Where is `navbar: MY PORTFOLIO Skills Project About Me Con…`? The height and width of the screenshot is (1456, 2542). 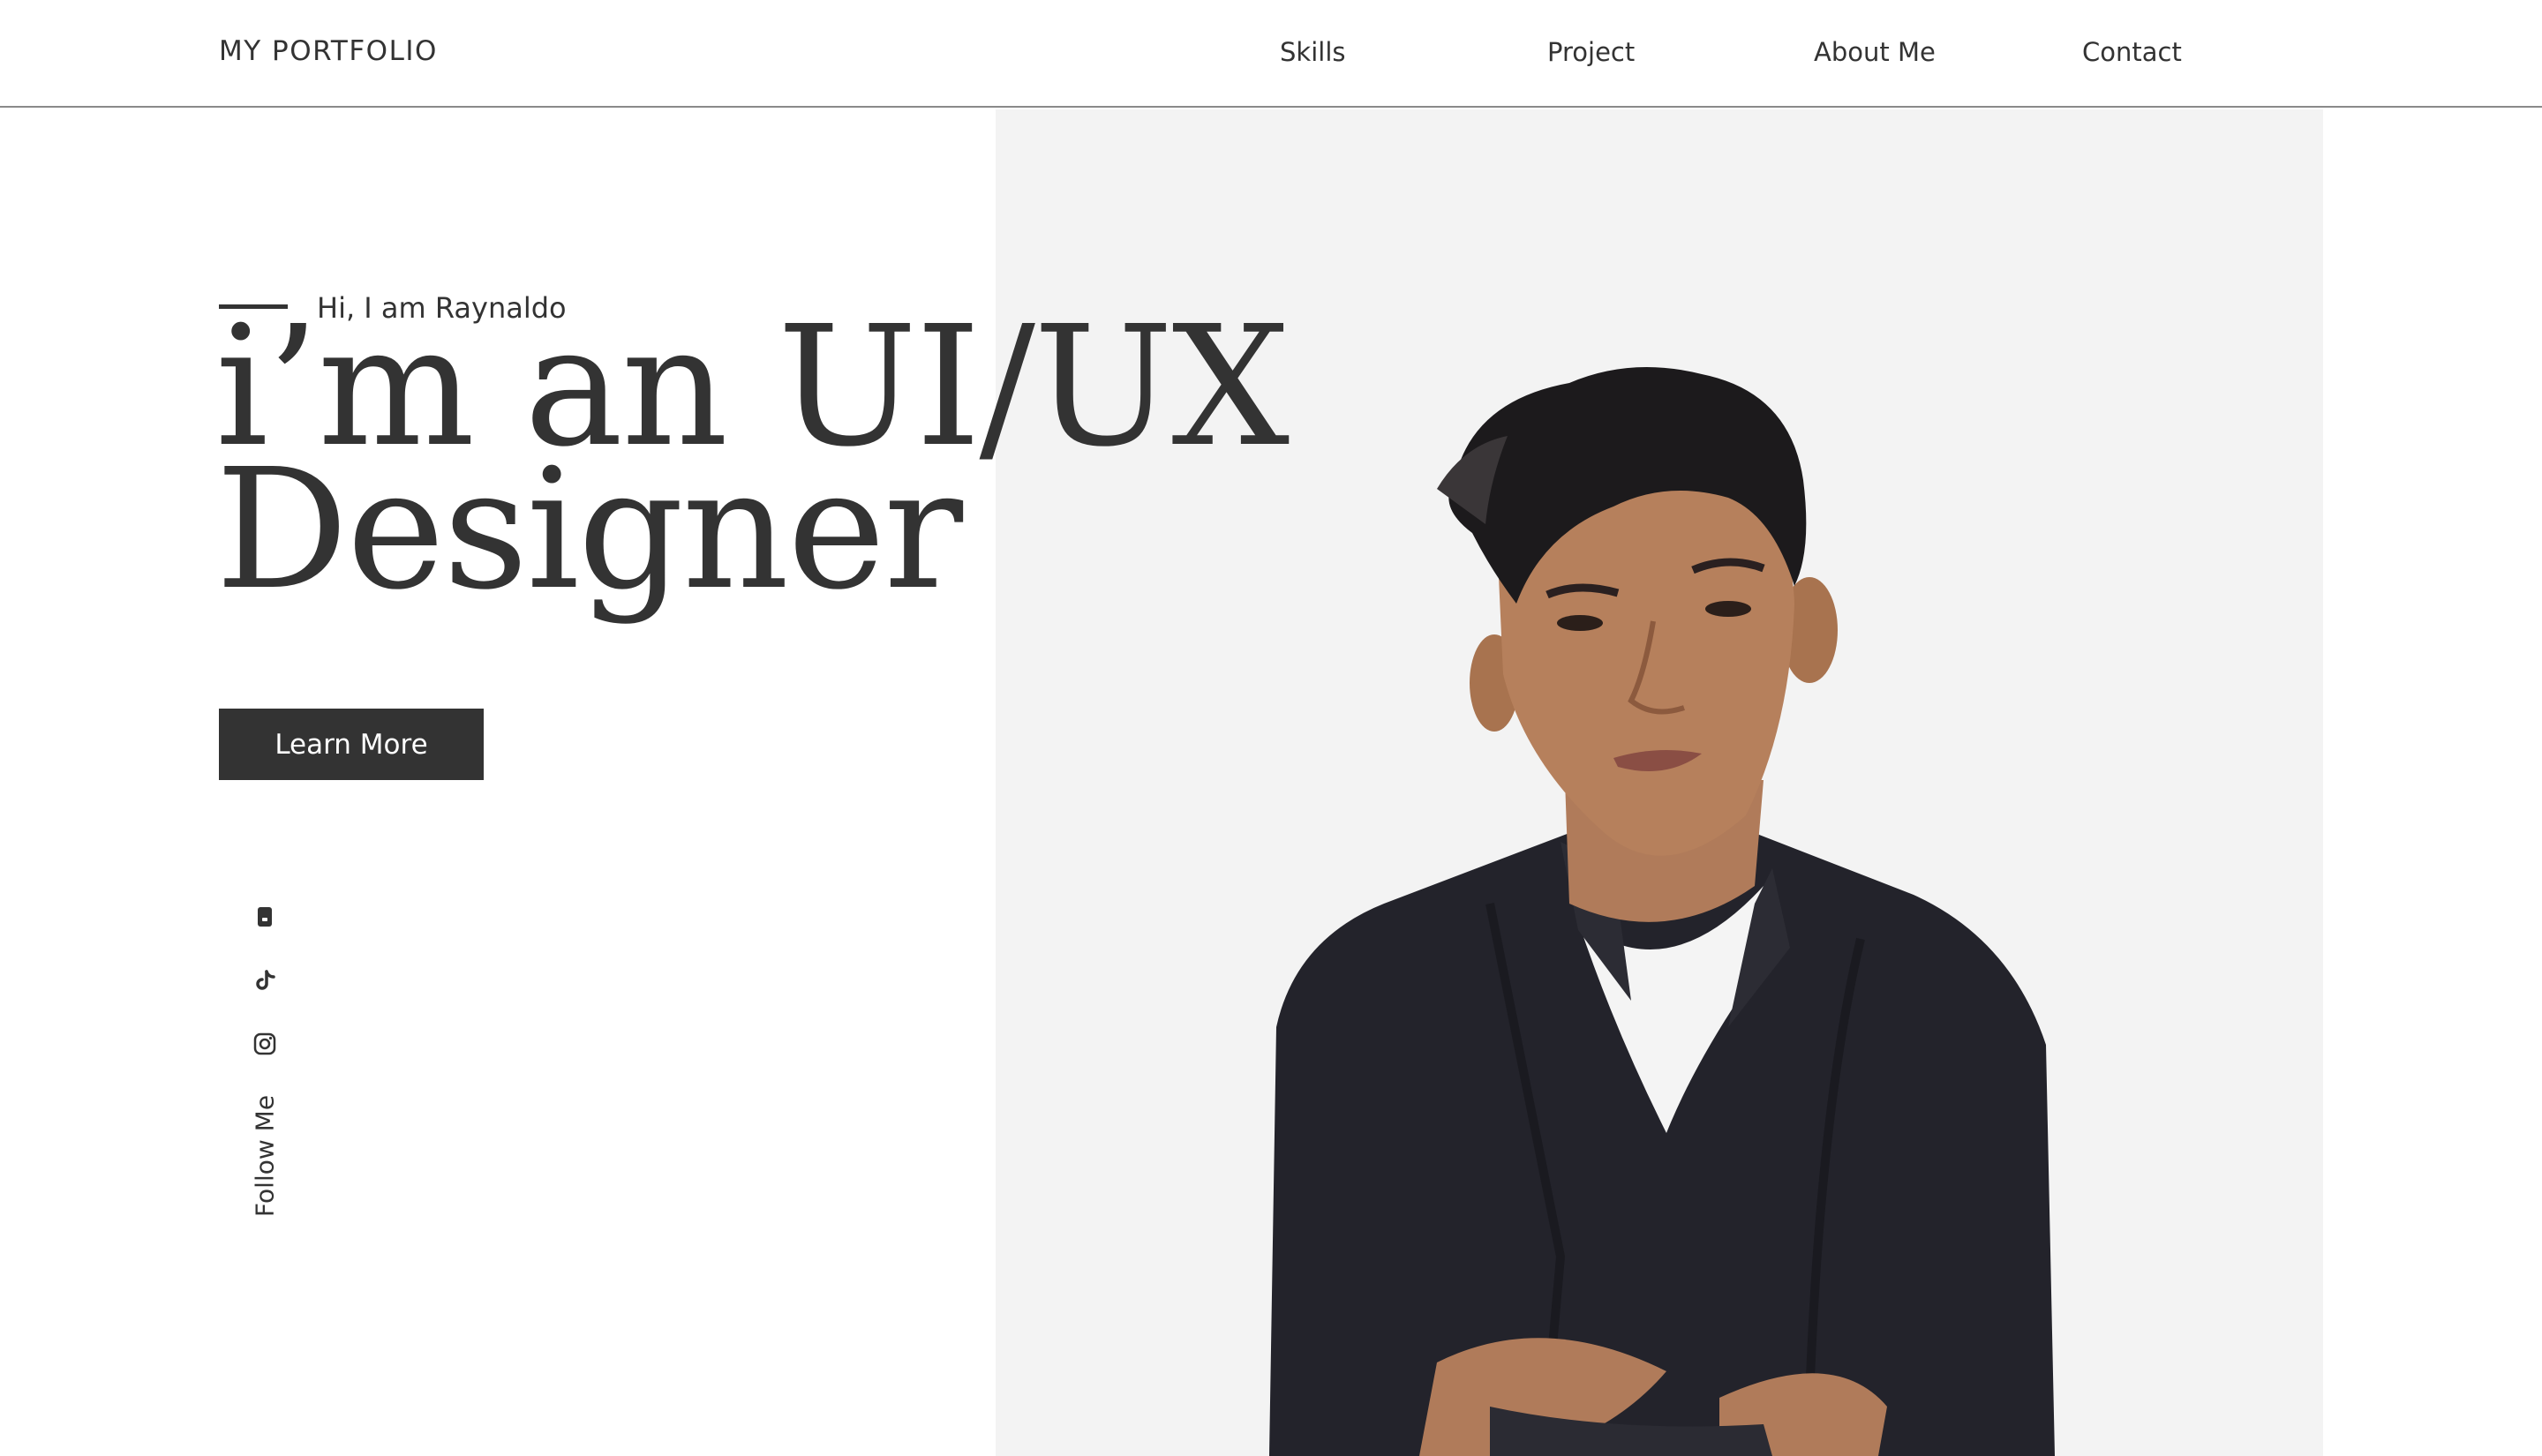
navbar: MY PORTFOLIO Skills Project About Me Con… is located at coordinates (1271, 54).